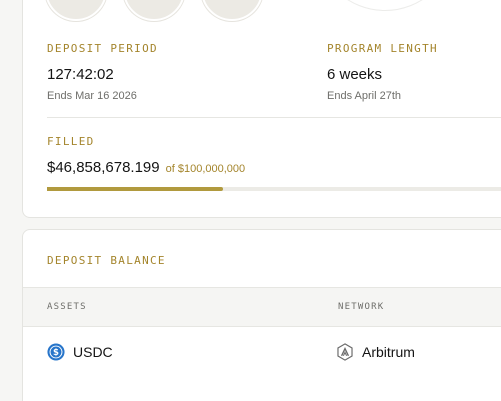 Image resolution: width=501 pixels, height=401 pixels. What do you see at coordinates (274, 117) in the screenshot?
I see `divider` at bounding box center [274, 117].